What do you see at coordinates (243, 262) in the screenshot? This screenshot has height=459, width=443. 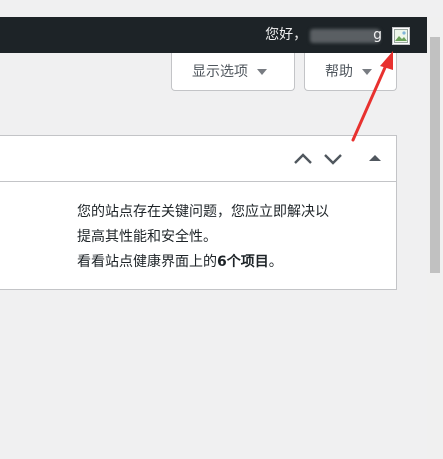 I see `site-health-items-link: 6个项目` at bounding box center [243, 262].